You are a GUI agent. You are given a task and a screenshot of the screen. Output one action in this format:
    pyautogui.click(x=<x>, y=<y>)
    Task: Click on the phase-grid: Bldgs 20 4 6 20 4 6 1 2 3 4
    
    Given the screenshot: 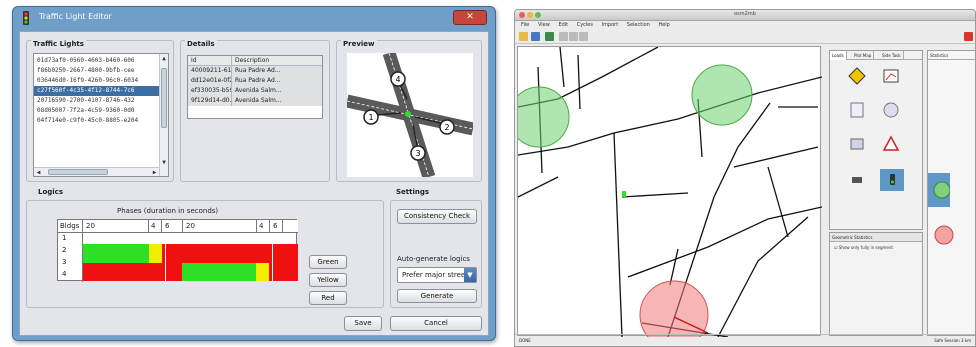 What is the action you would take?
    pyautogui.click(x=177, y=250)
    